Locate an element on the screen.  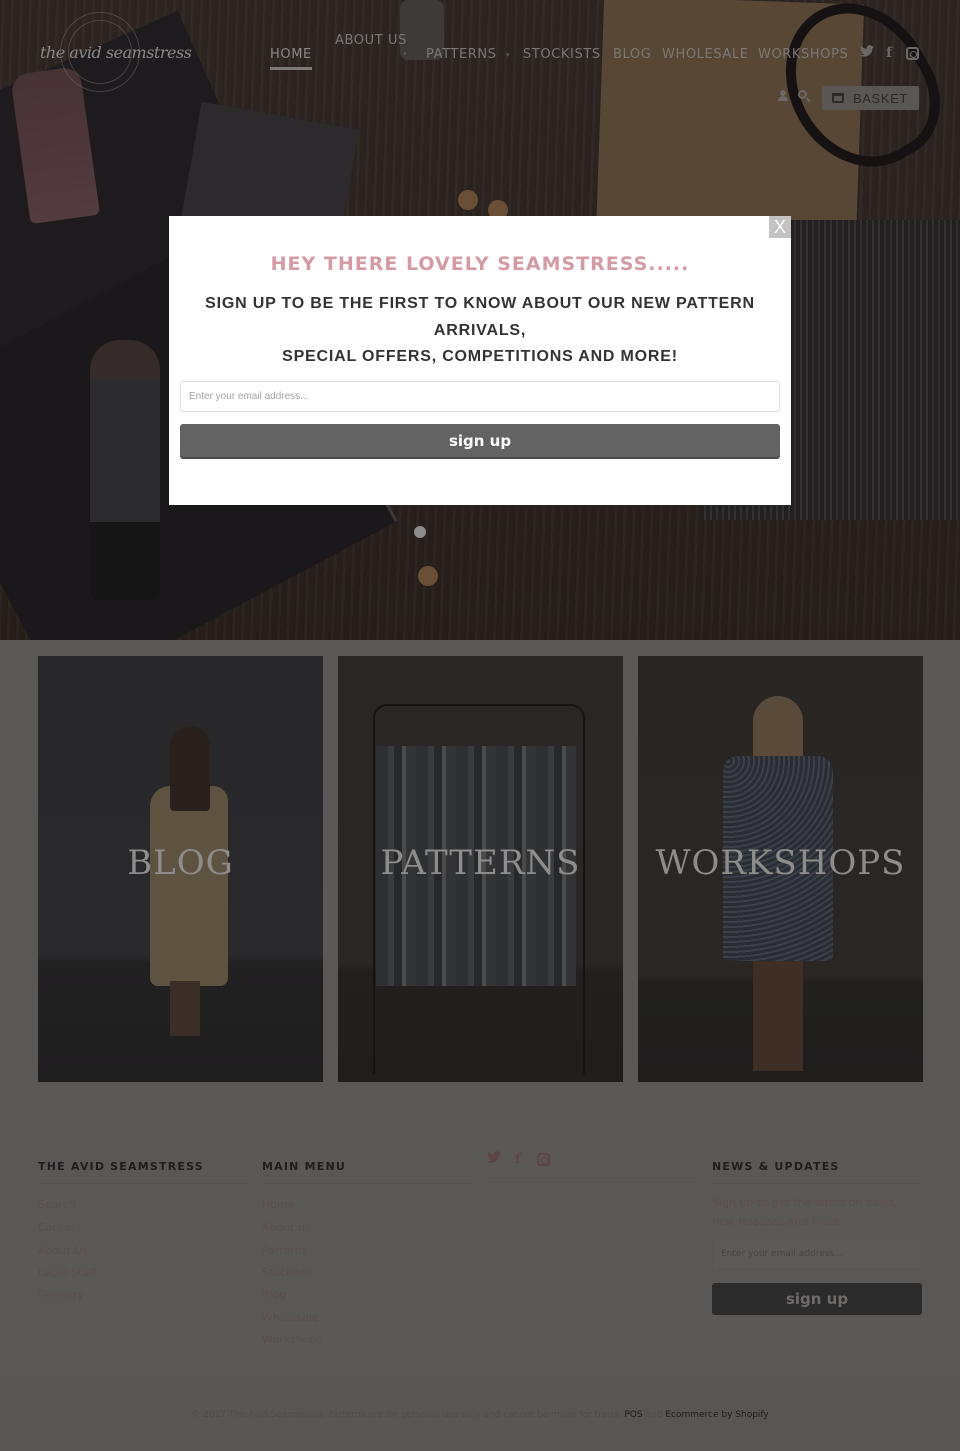
tile-workshops: WORKSHOPS is located at coordinates (780, 869).